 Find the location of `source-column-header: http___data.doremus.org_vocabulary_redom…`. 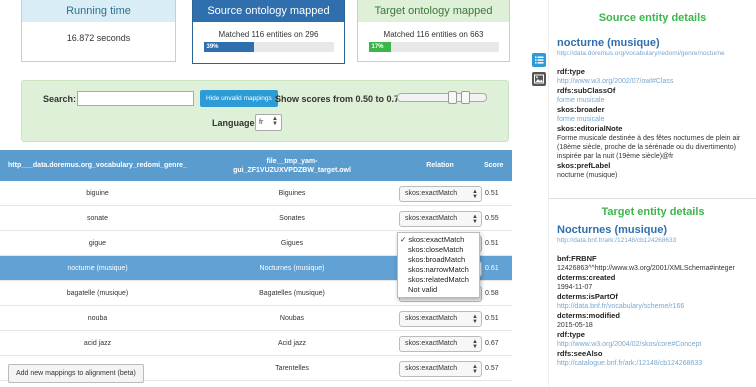

source-column-header: http___data.doremus.org_vocabulary_redom… is located at coordinates (97, 165).